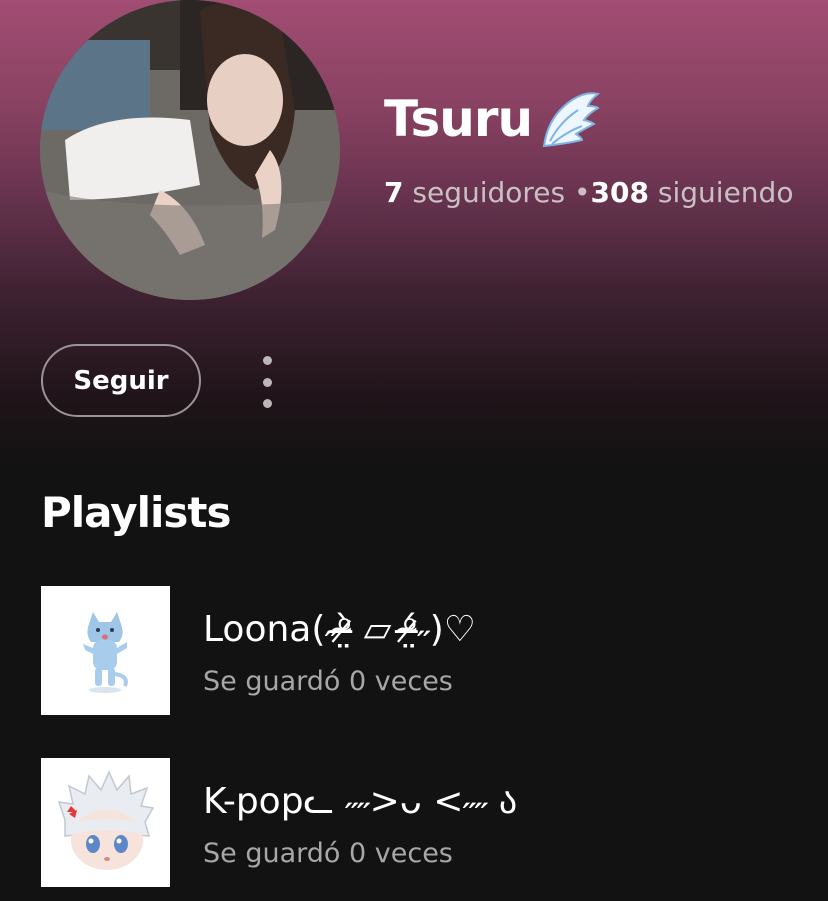 The height and width of the screenshot is (901, 828). Describe the element at coordinates (360, 801) in the screenshot. I see `playlist-title: K-popᓚ ˶˶>ᴗ <˶˶ ა` at that location.